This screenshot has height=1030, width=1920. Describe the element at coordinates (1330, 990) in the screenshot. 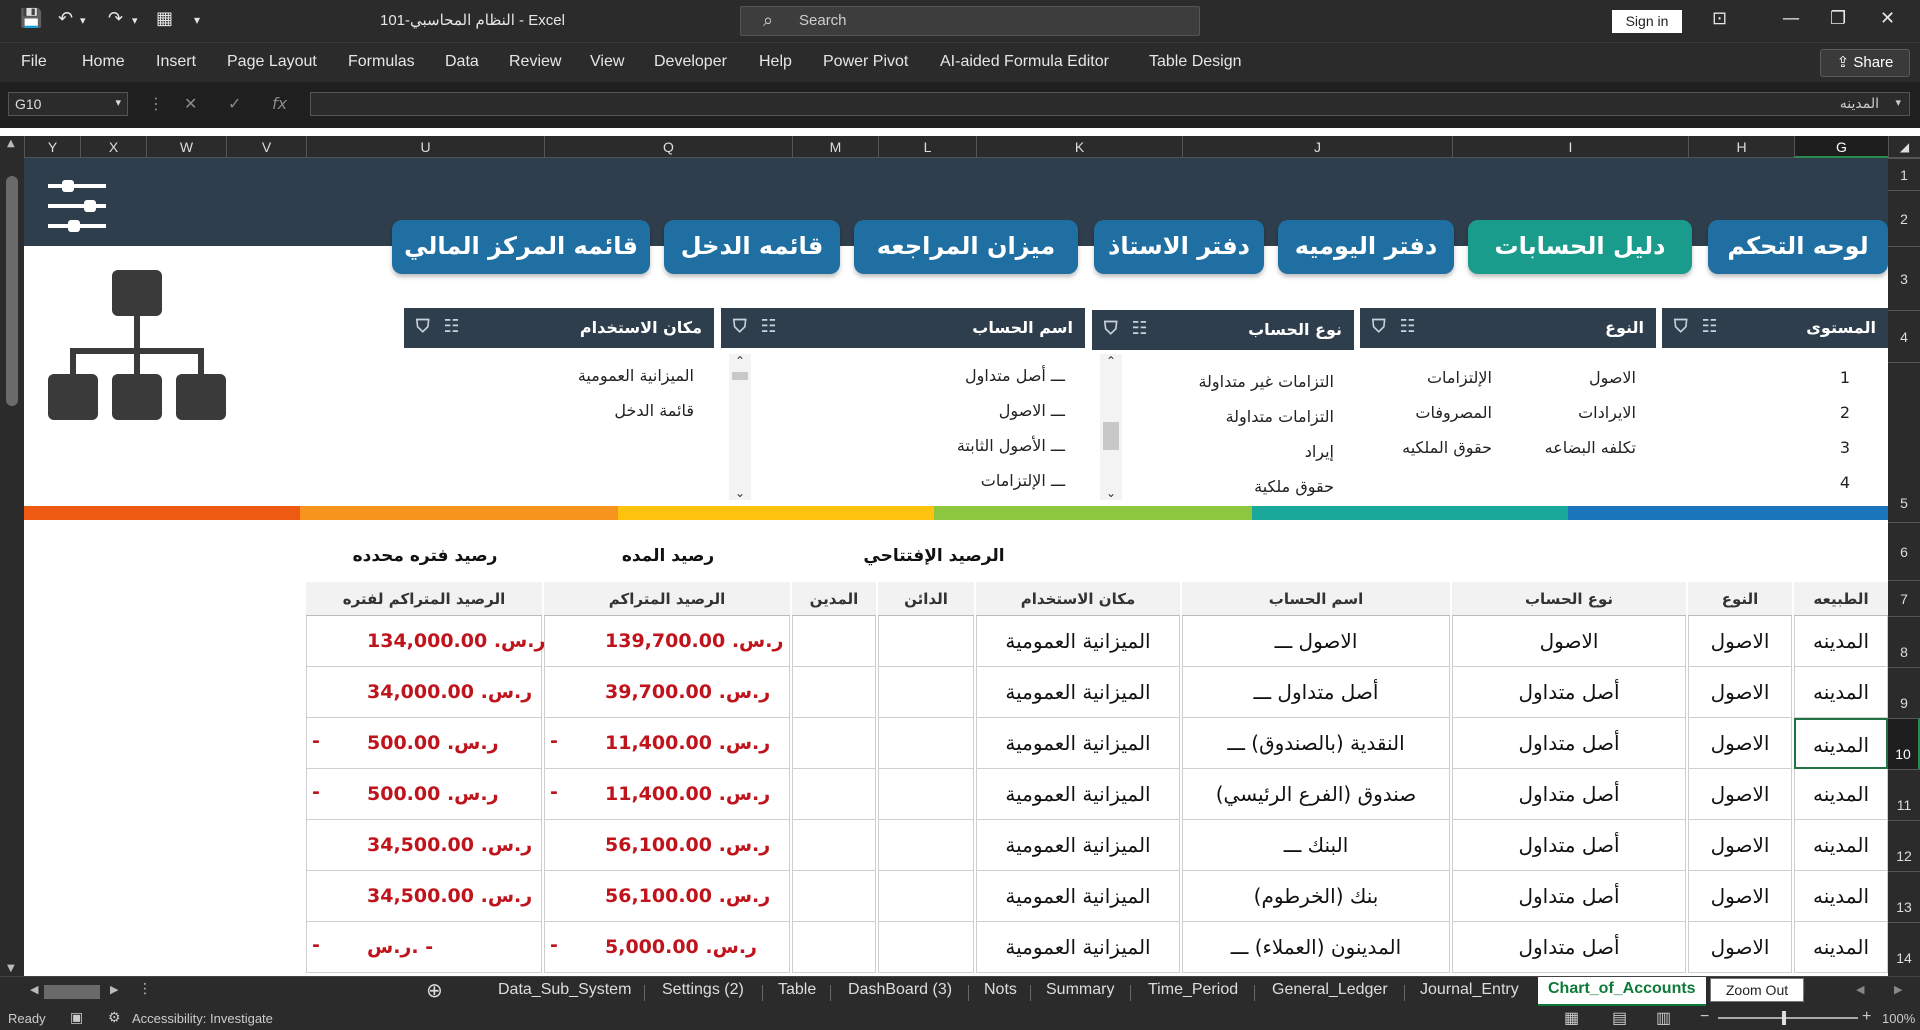

I see `sheet-tab: General_Ledger` at that location.